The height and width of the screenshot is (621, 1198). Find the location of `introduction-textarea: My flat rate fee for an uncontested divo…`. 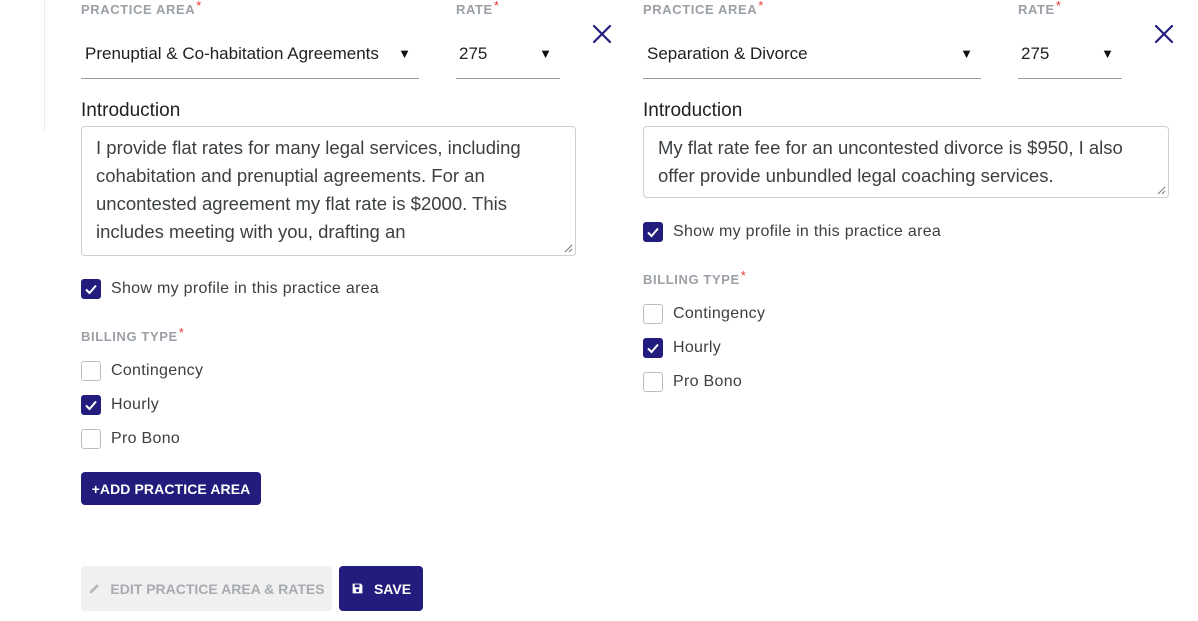

introduction-textarea: My flat rate fee for an uncontested divo… is located at coordinates (906, 162).